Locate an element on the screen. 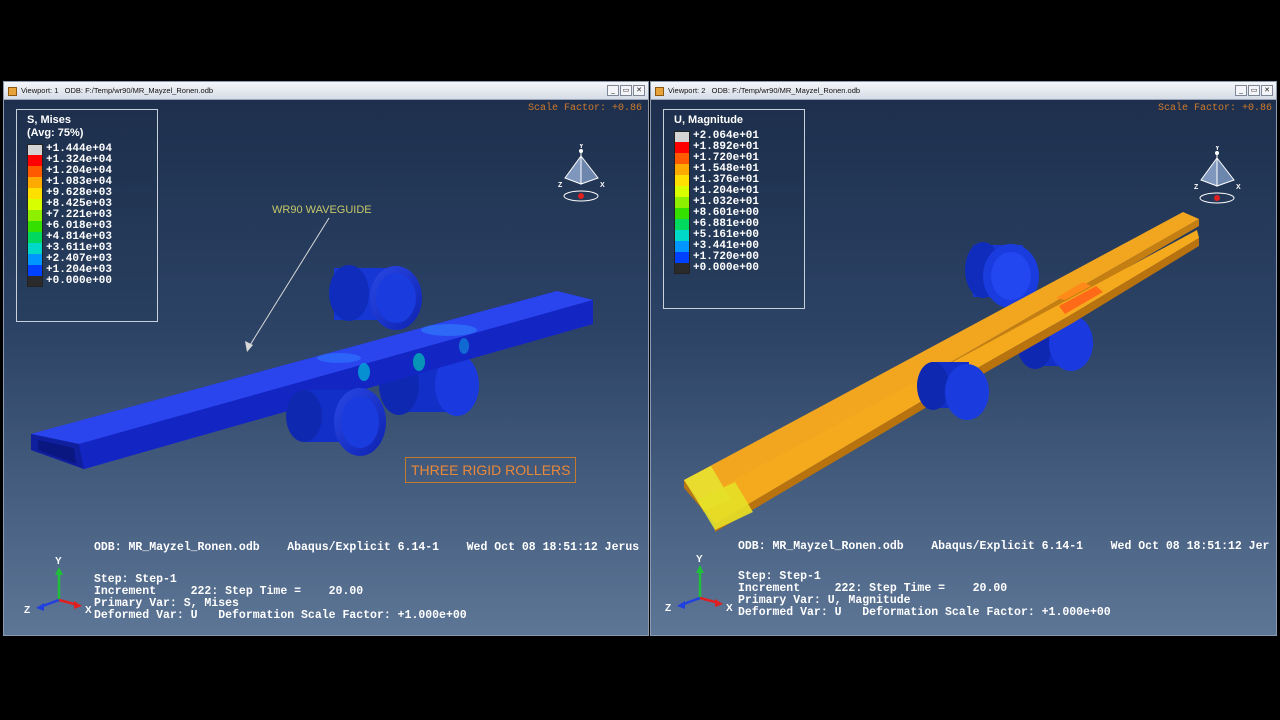 The width and height of the screenshot is (1280, 720). legend-subtitle: (Avg: 75%) is located at coordinates (55, 133).